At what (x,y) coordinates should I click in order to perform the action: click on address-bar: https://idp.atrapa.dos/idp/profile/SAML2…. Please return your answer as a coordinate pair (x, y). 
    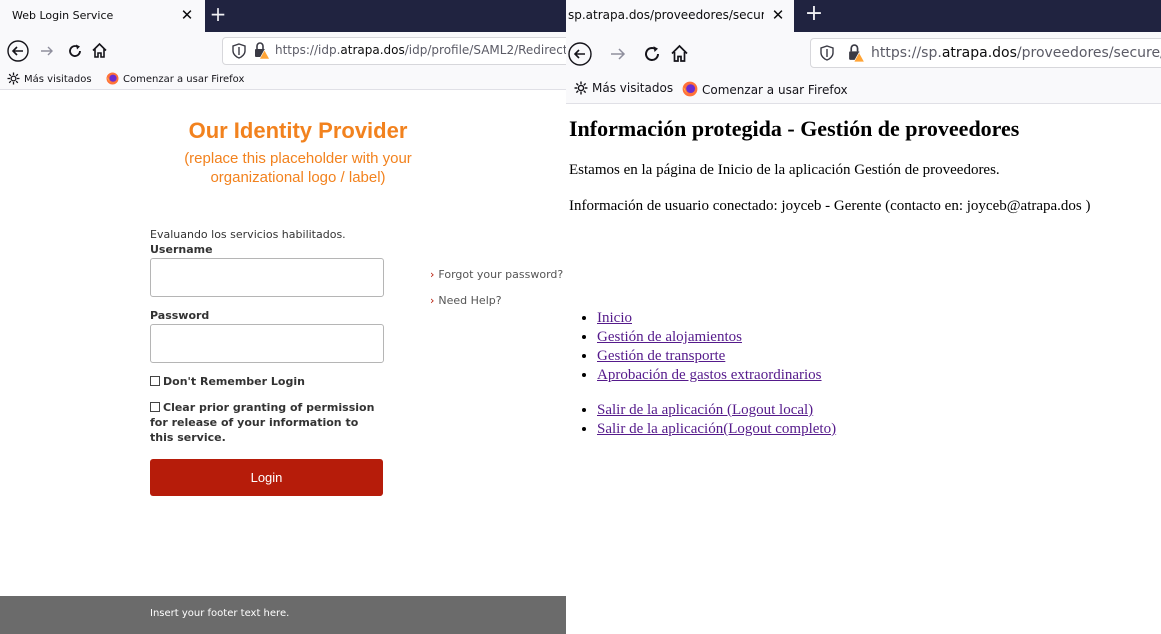
    Looking at the image, I should click on (394, 51).